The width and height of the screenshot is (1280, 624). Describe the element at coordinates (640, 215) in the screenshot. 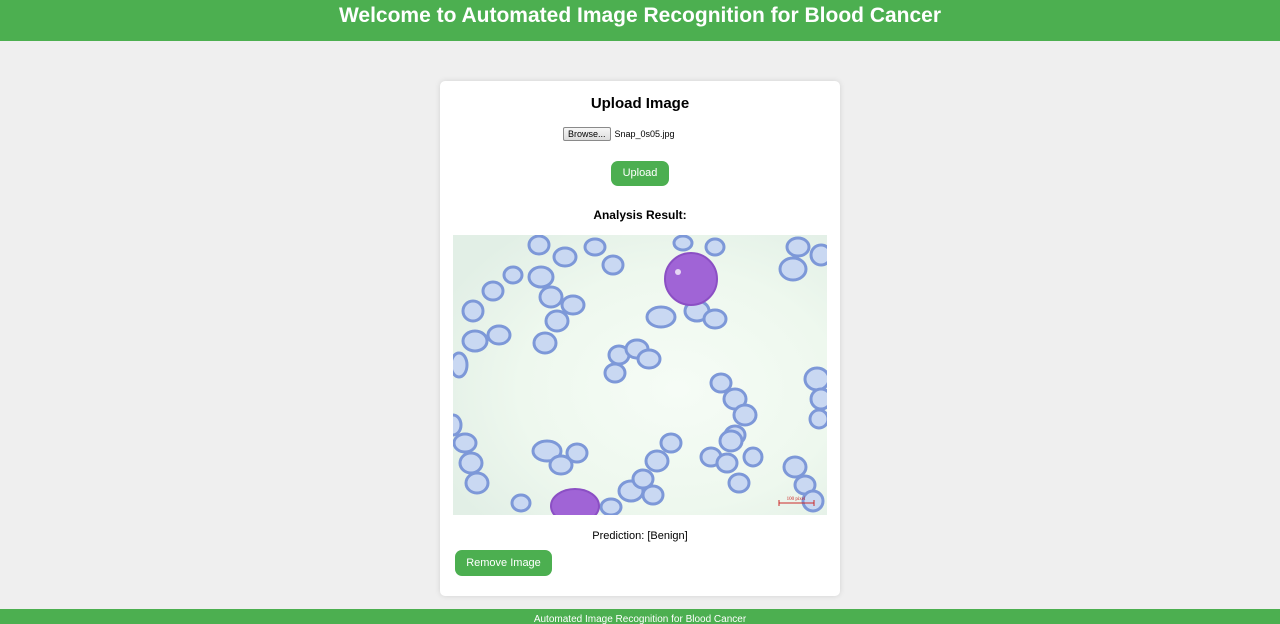

I see `analysis-result-label: Analysis Result:` at that location.